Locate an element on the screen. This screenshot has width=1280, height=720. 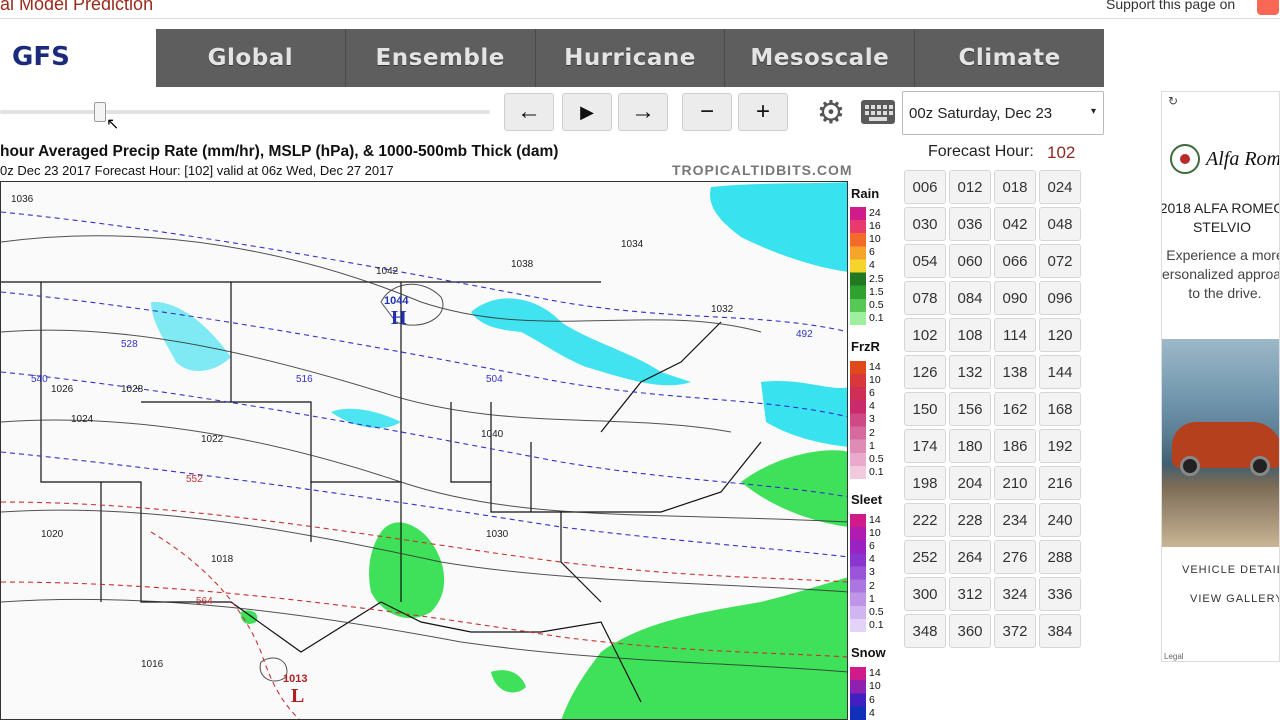
patreon-icon is located at coordinates (1268, 7).